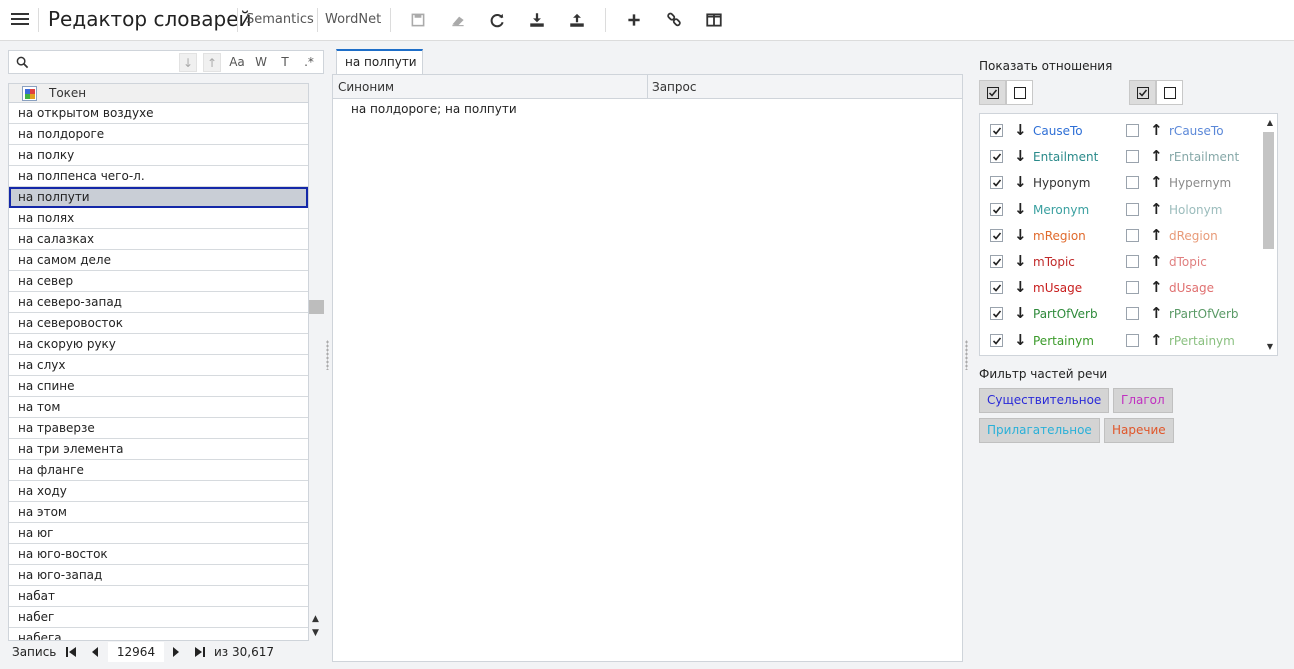 The width and height of the screenshot is (1294, 669). What do you see at coordinates (634, 20) in the screenshot?
I see `add-icon` at bounding box center [634, 20].